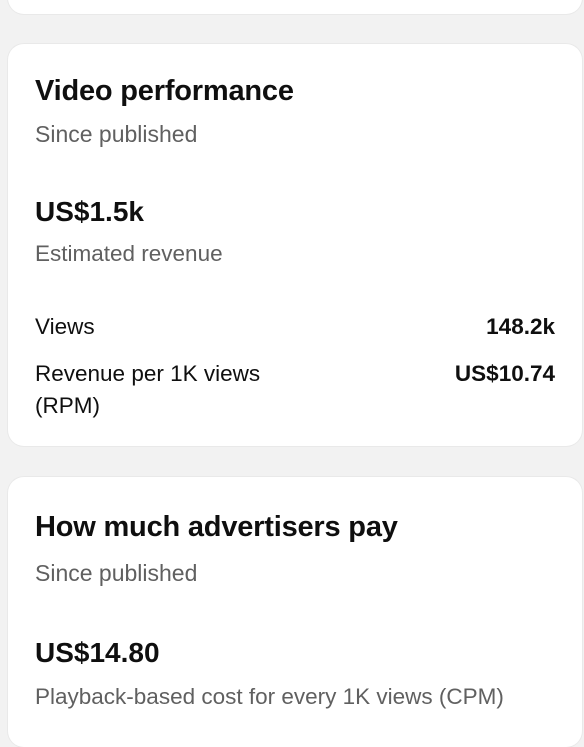 The width and height of the screenshot is (584, 747). What do you see at coordinates (504, 373) in the screenshot?
I see `rpm-value: US$10.74` at bounding box center [504, 373].